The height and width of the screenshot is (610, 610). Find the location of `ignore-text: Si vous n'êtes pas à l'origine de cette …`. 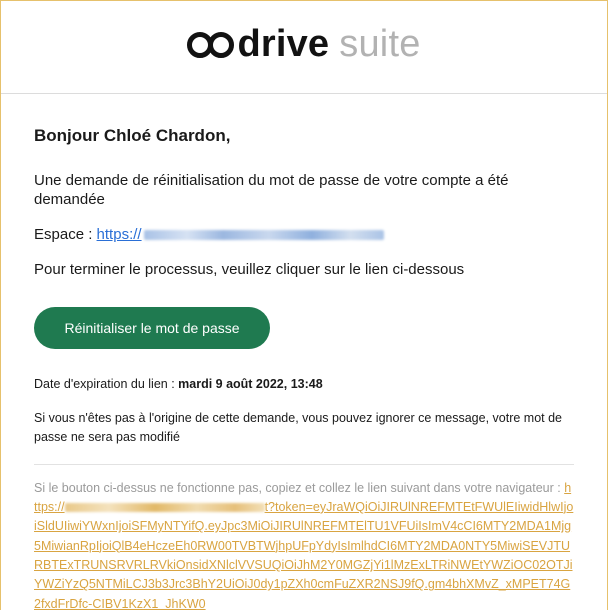

ignore-text: Si vous n'êtes pas à l'origine de cette … is located at coordinates (298, 427).